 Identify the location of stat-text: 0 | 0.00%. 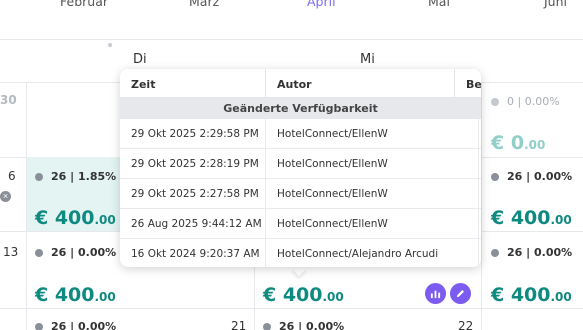
(533, 101).